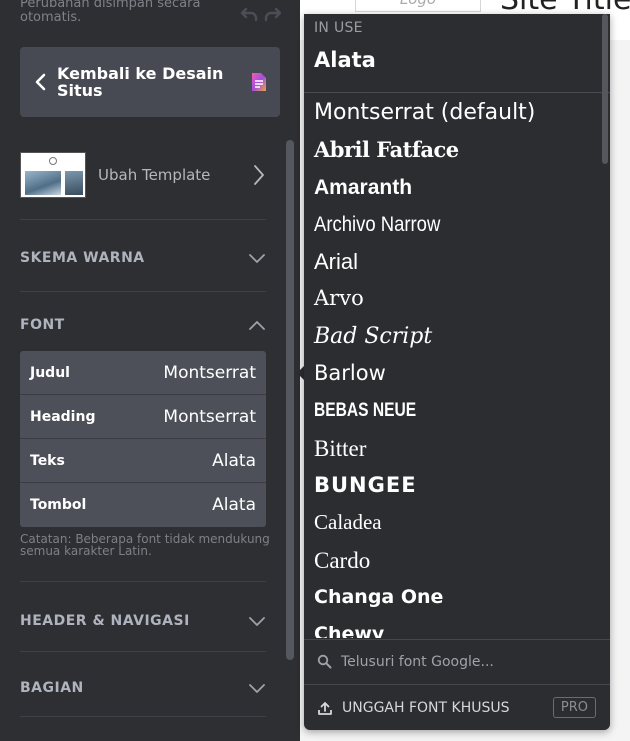  Describe the element at coordinates (452, 627) in the screenshot. I see `font-option: Chewy` at that location.